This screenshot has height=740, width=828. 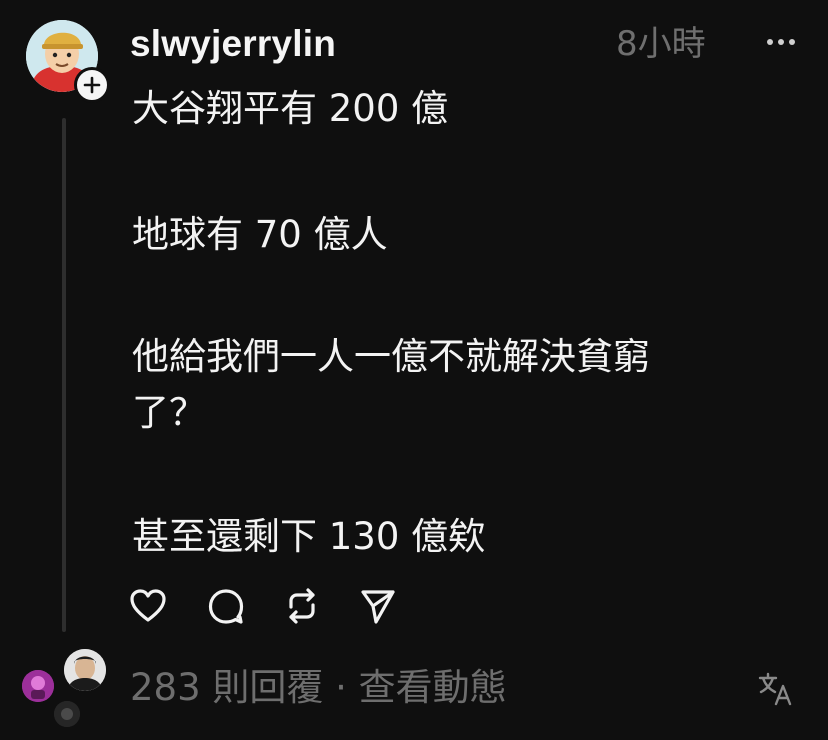 I want to click on replies-and-activity-link: 283 則回覆 · 查看動態, so click(x=318, y=688).